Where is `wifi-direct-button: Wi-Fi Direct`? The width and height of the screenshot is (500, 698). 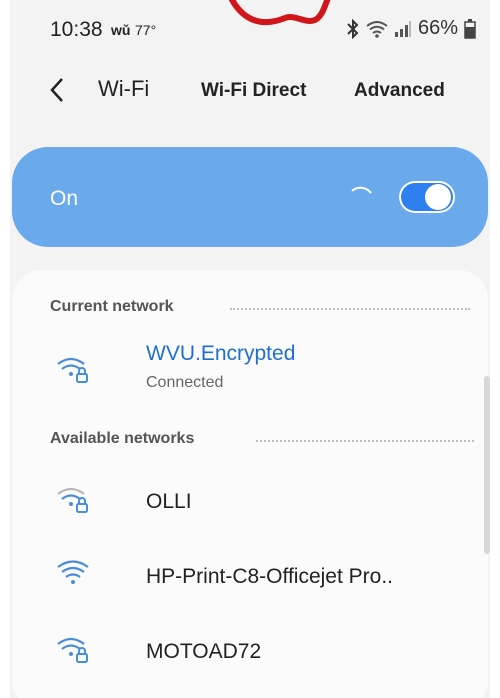
wifi-direct-button: Wi-Fi Direct is located at coordinates (253, 91).